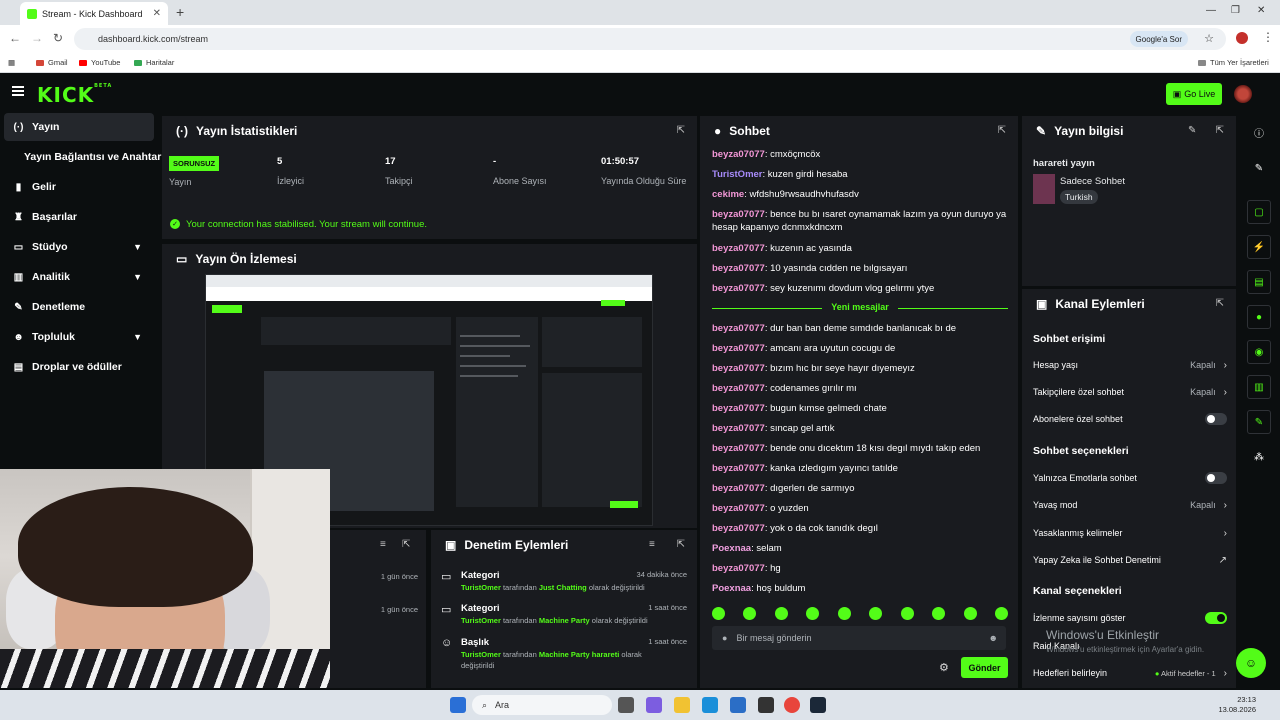 Image resolution: width=1280 pixels, height=720 pixels. I want to click on sidebar-item-analitik: ▥ Analitik ▼, so click(79, 277).